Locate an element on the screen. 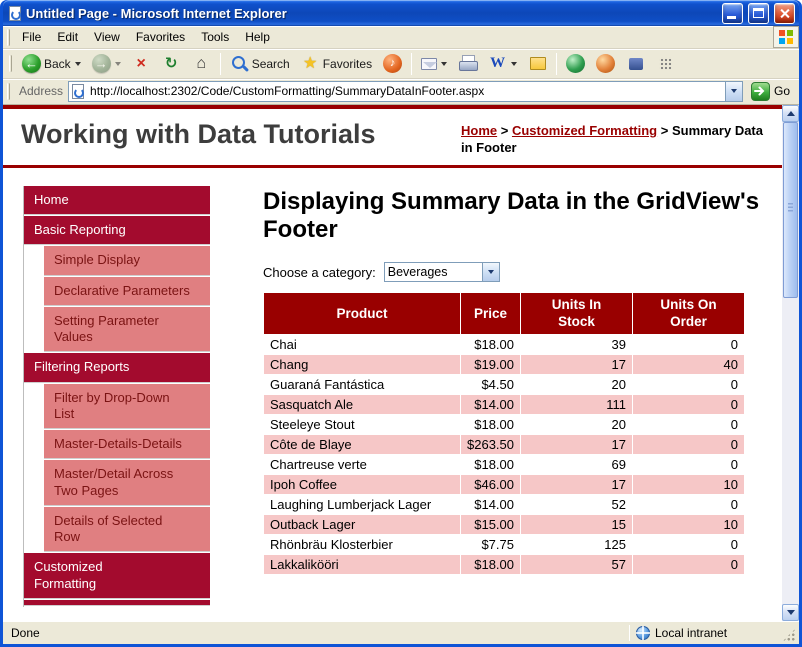  edit-button: W is located at coordinates (502, 63).